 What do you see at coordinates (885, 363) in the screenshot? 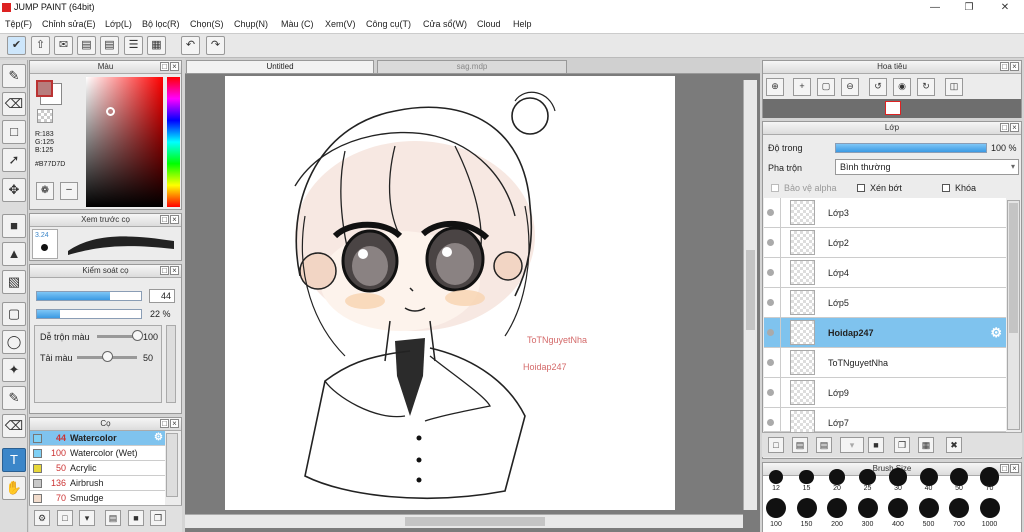
I see `layer-row: ToTNguyetNha` at bounding box center [885, 363].